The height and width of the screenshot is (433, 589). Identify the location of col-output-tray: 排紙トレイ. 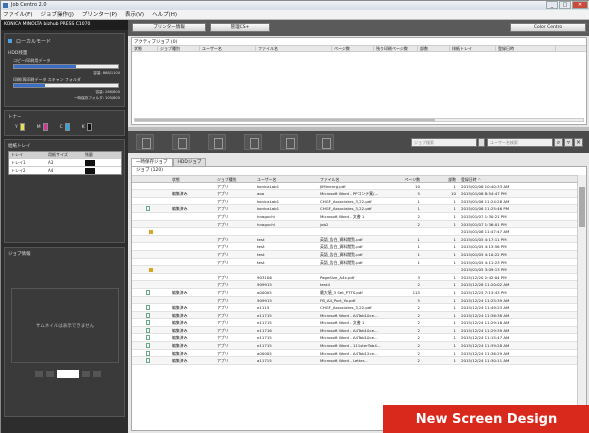
(473, 48).